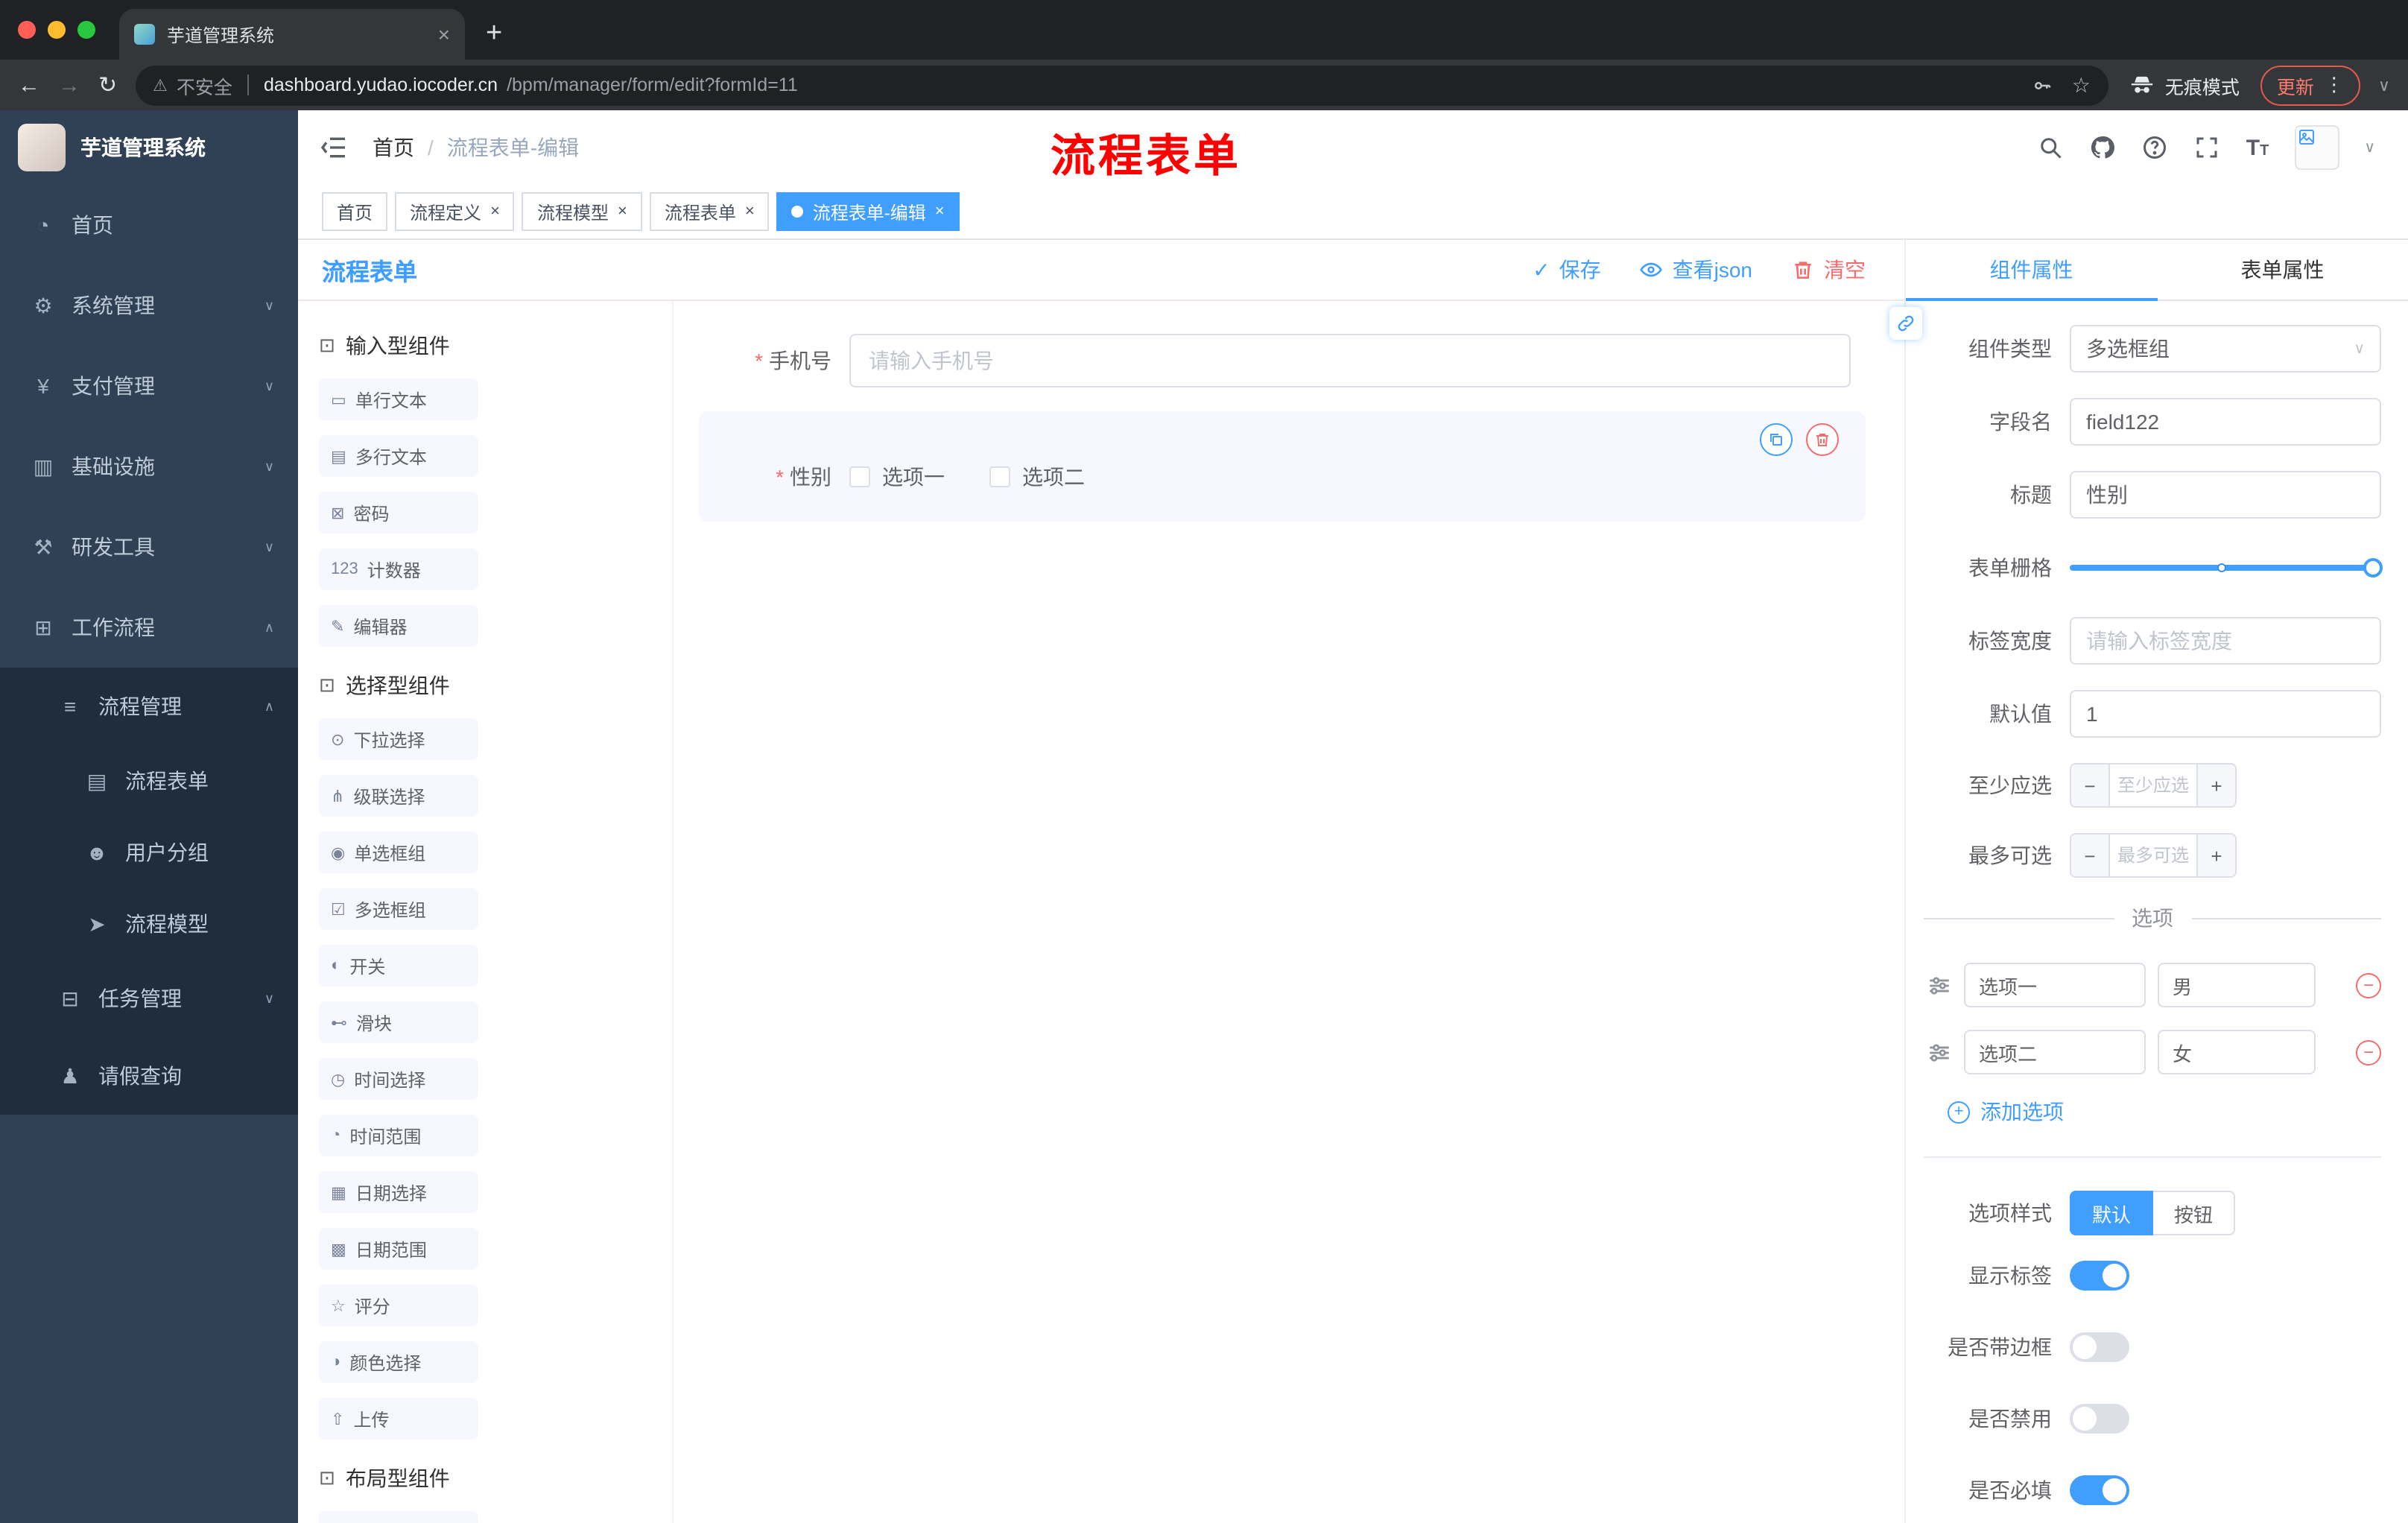  What do you see at coordinates (1350, 361) in the screenshot?
I see `phone-input` at bounding box center [1350, 361].